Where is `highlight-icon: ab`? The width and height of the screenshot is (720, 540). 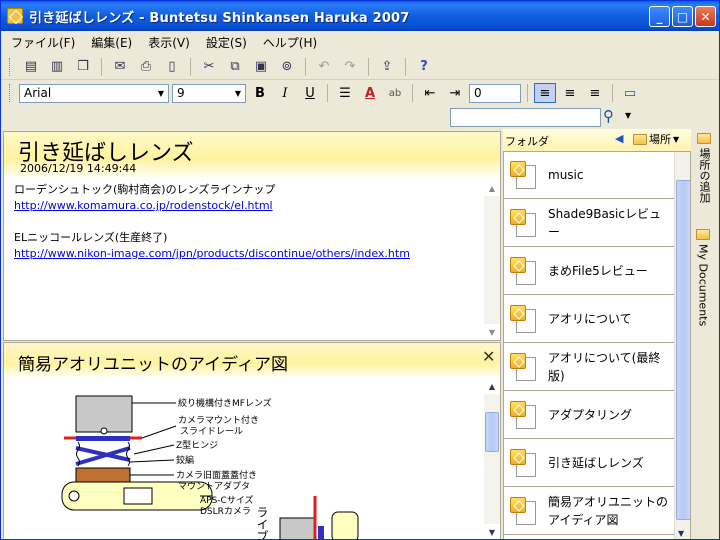
highlight-icon: ab is located at coordinates (395, 93).